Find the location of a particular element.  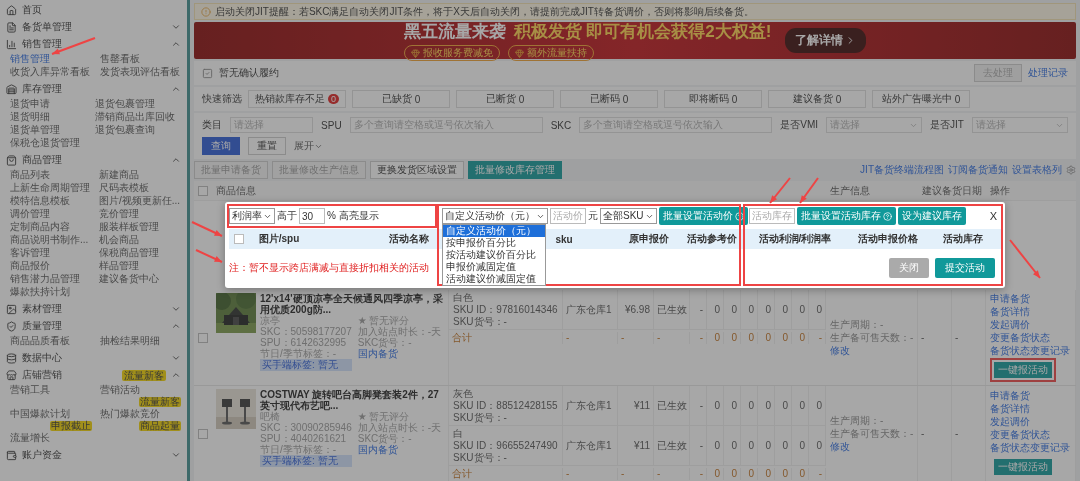

sidebar-item: 保税商品管理 is located at coordinates (128, 253).